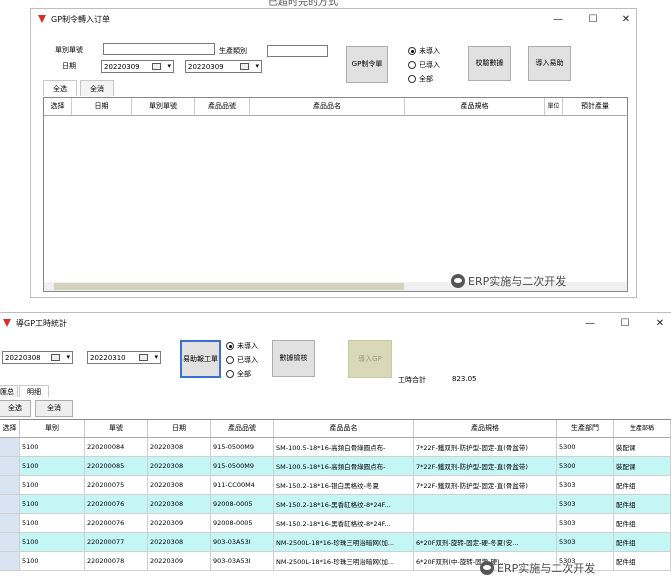 The width and height of the screenshot is (671, 587). I want to click on worktime-grid-header: 选择 單别 單號 日期 產品品號 產品品名 產品規格 生產部門 生產部稱, so click(335, 429).